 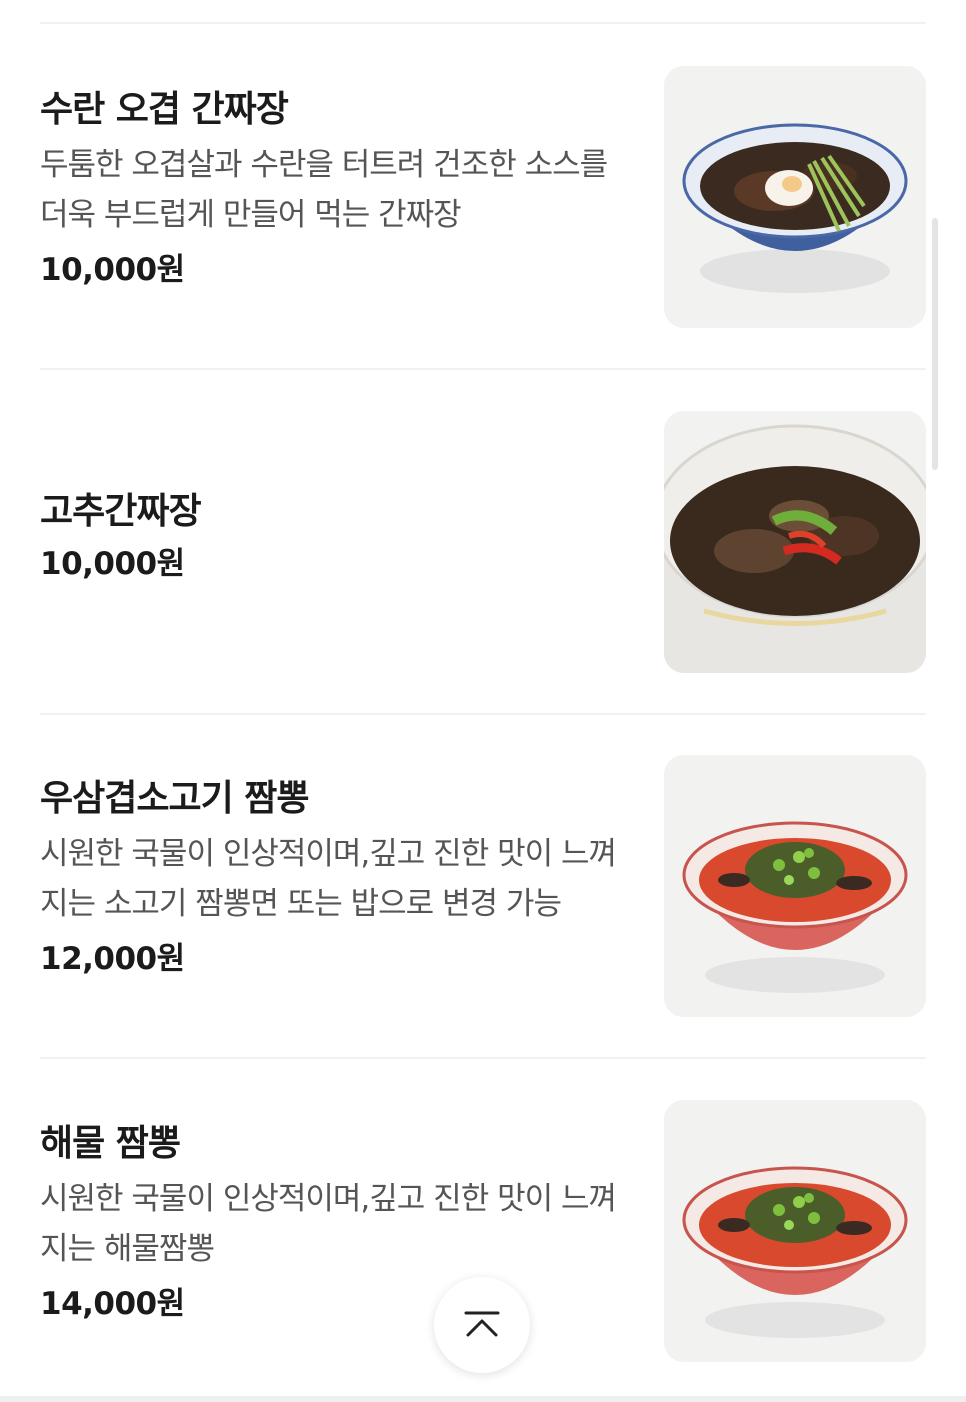 What do you see at coordinates (935, 344) in the screenshot?
I see `scrollbar` at bounding box center [935, 344].